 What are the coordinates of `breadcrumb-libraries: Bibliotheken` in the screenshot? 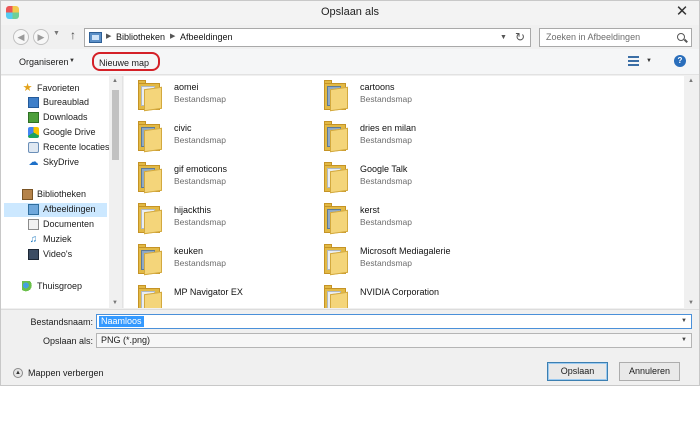 It's located at (140, 37).